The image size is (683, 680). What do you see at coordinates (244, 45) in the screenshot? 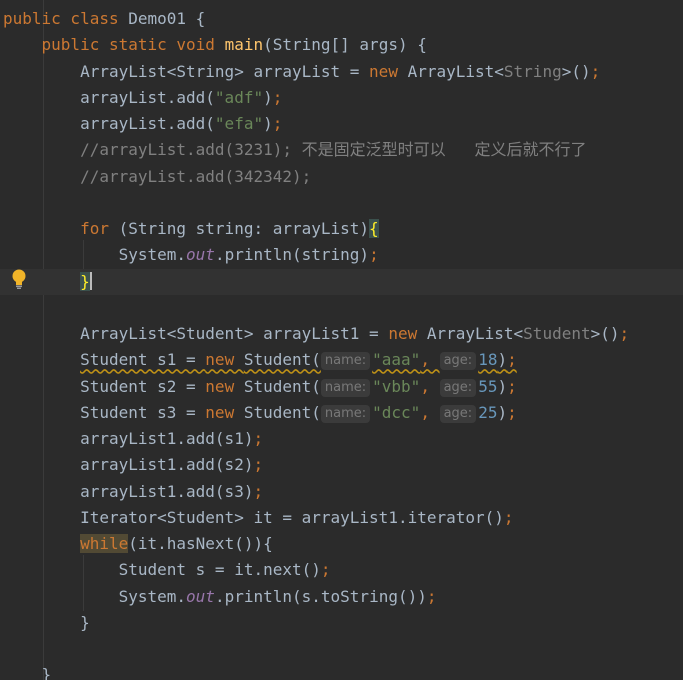
I see `method-name-token: main` at bounding box center [244, 45].